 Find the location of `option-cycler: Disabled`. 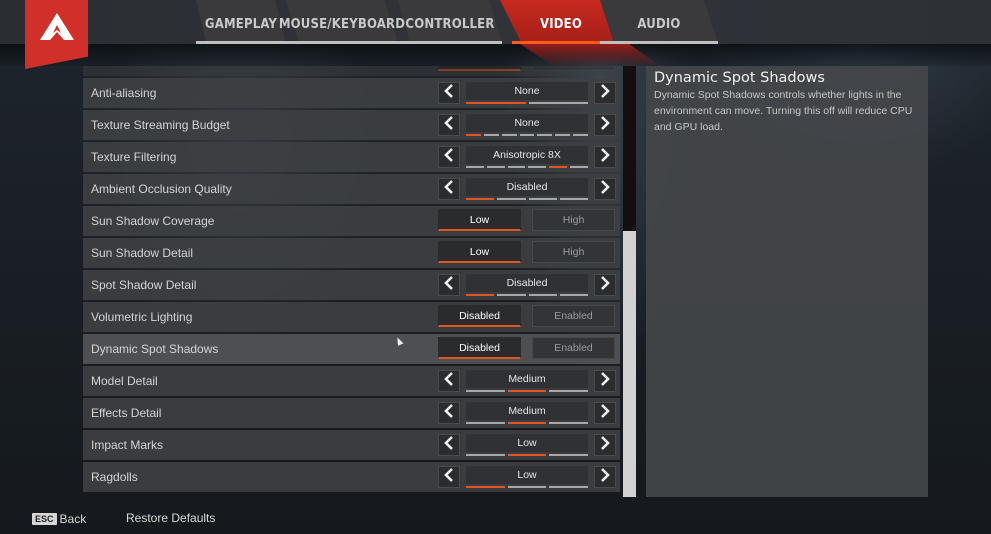

option-cycler: Disabled is located at coordinates (527, 285).